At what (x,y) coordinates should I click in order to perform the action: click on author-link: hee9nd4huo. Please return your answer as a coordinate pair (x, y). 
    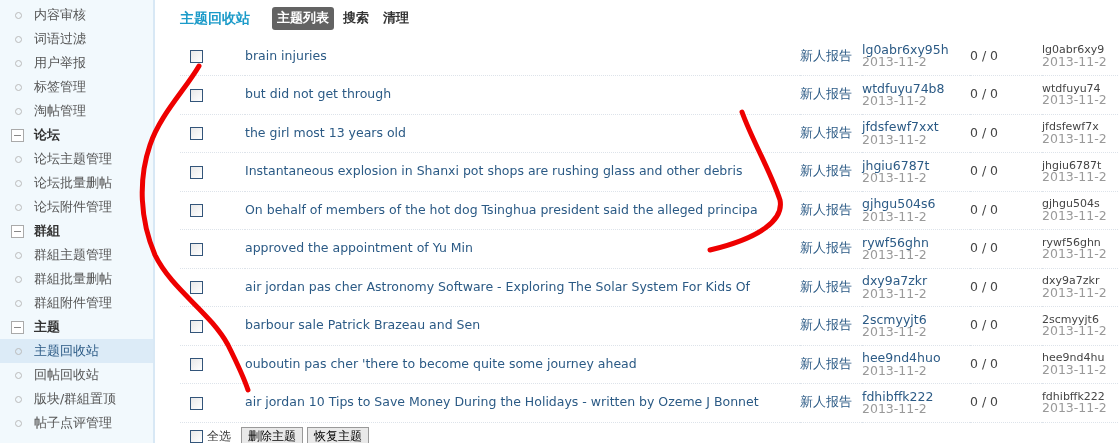
    Looking at the image, I should click on (916, 358).